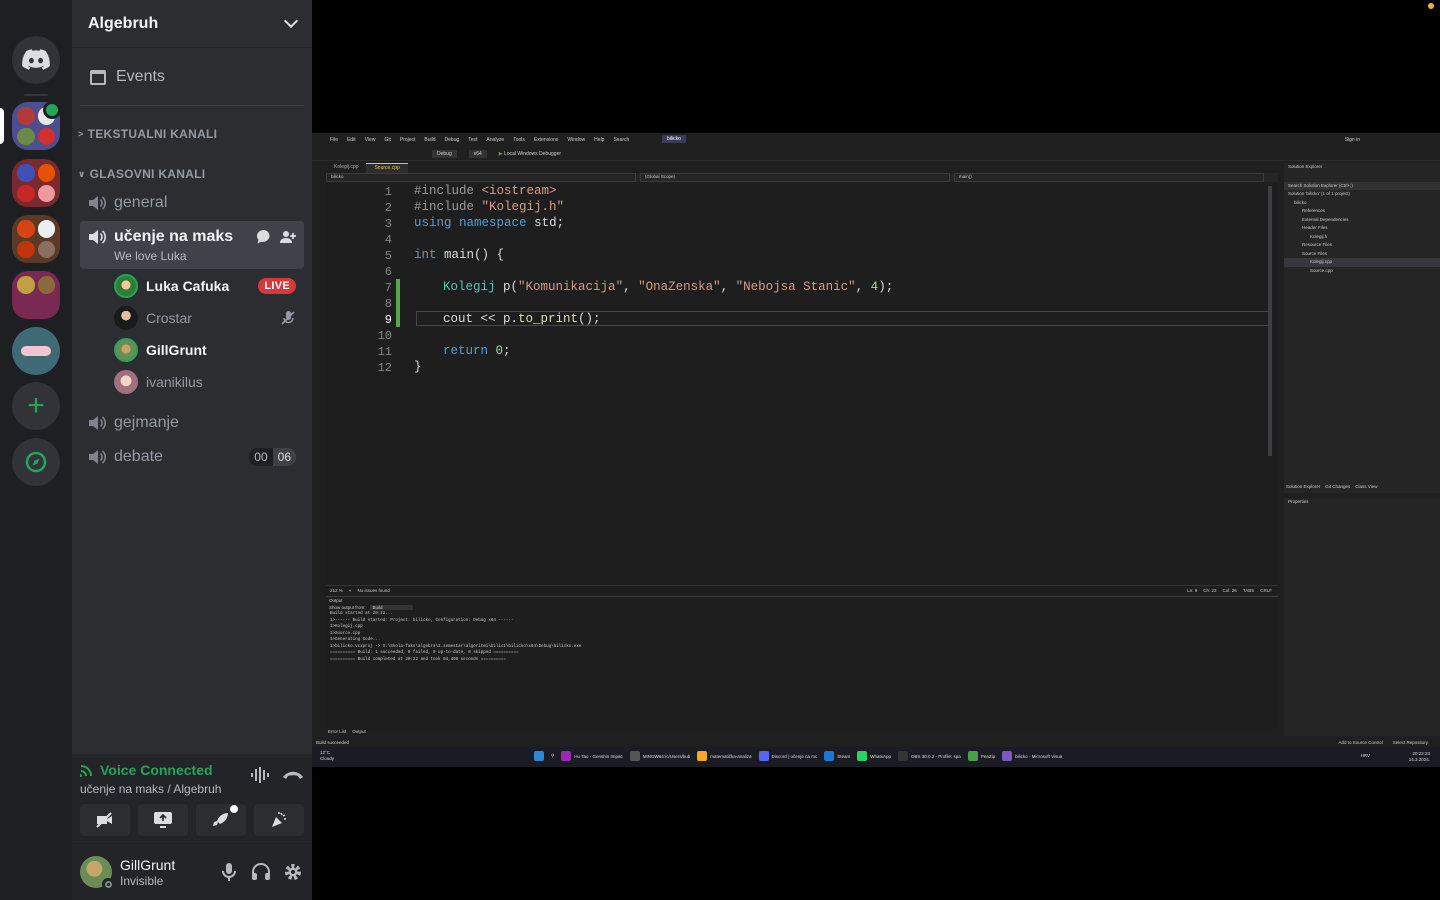  I want to click on line-number: 1, so click(388, 192).